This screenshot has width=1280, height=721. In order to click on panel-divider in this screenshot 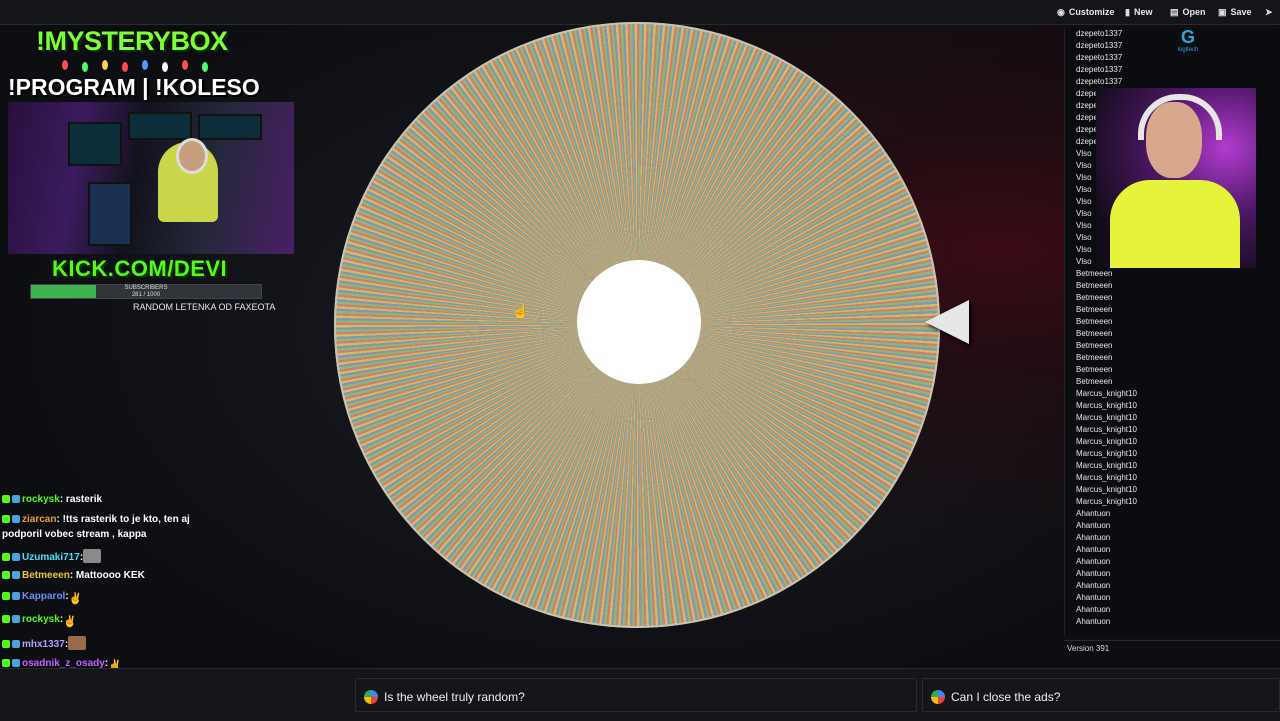, I will do `click(1172, 640)`.